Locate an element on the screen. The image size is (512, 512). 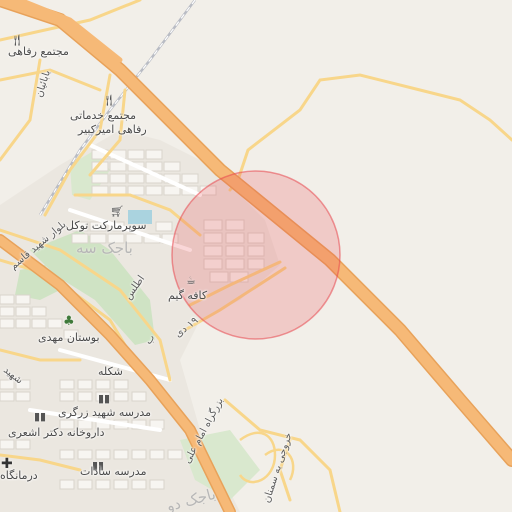
district-label: باجک سه is located at coordinates (104, 248).